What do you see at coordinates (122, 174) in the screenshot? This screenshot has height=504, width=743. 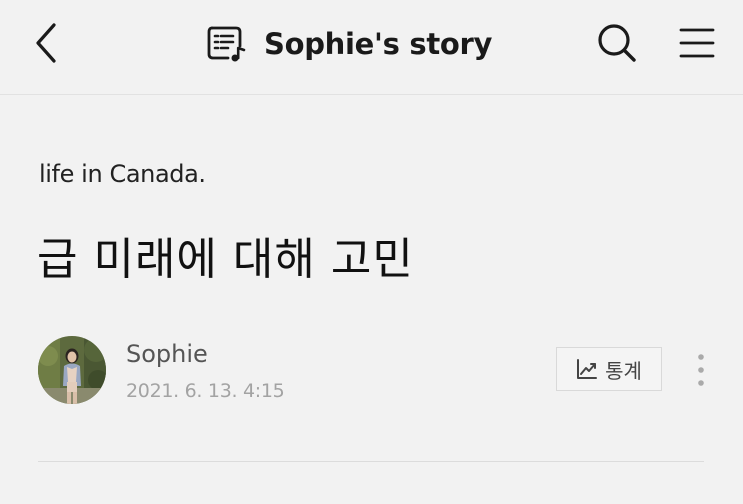 I see `post-category: life in Canada.` at bounding box center [122, 174].